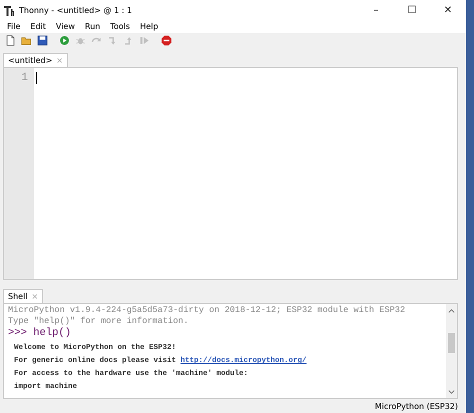 The image size is (474, 413). I want to click on shell-tab: Shell ×, so click(23, 296).